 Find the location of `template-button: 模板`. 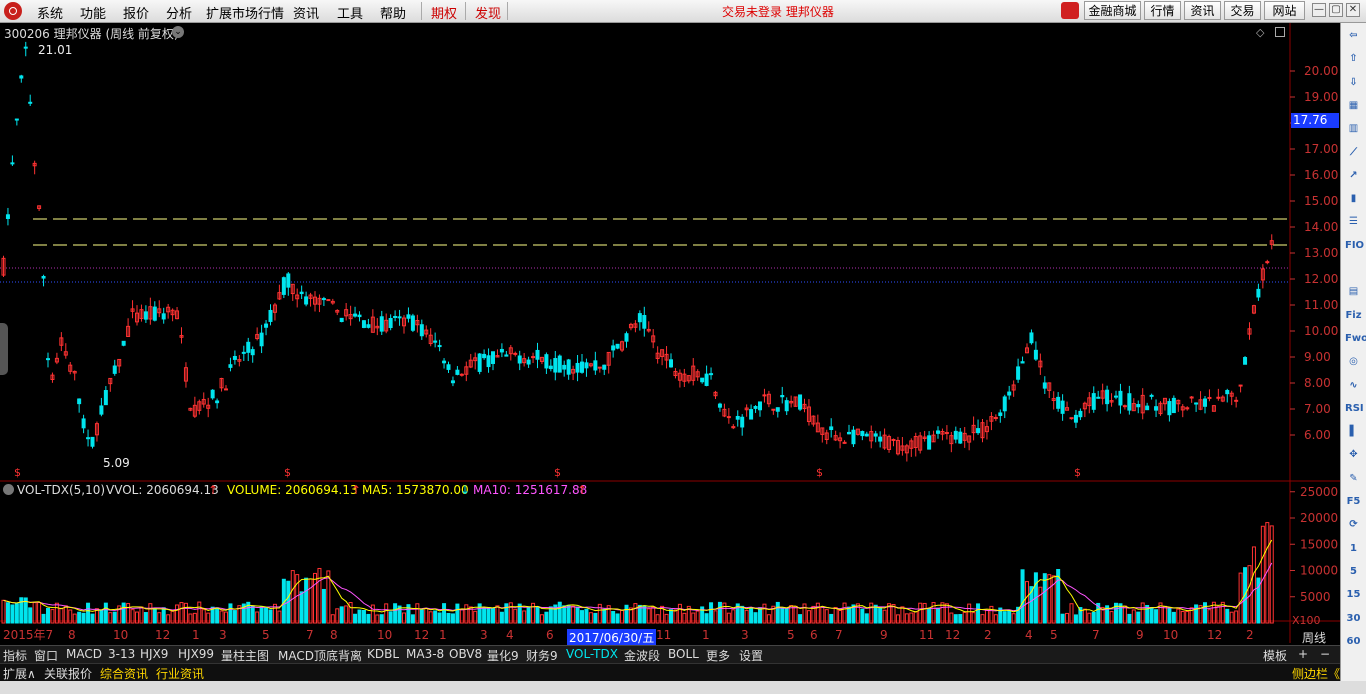

template-button: 模板 is located at coordinates (1275, 655).